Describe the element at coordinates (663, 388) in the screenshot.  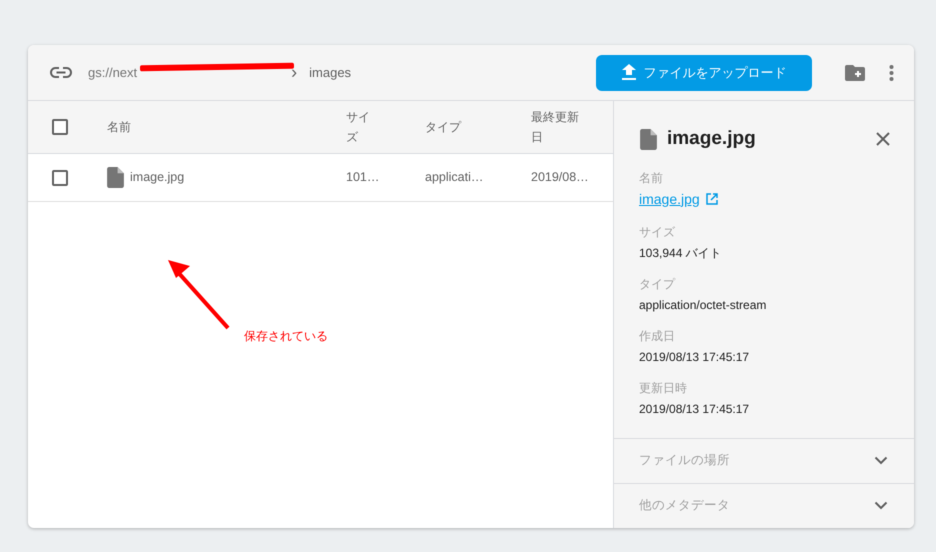
I see `field-label: 更新日時` at that location.